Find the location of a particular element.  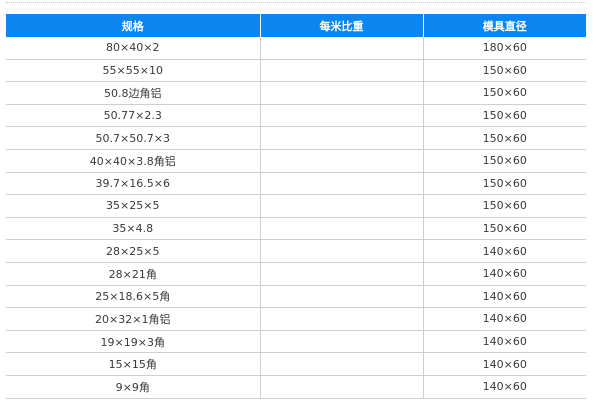

header-die-diameter: 模具直径 is located at coordinates (504, 25).